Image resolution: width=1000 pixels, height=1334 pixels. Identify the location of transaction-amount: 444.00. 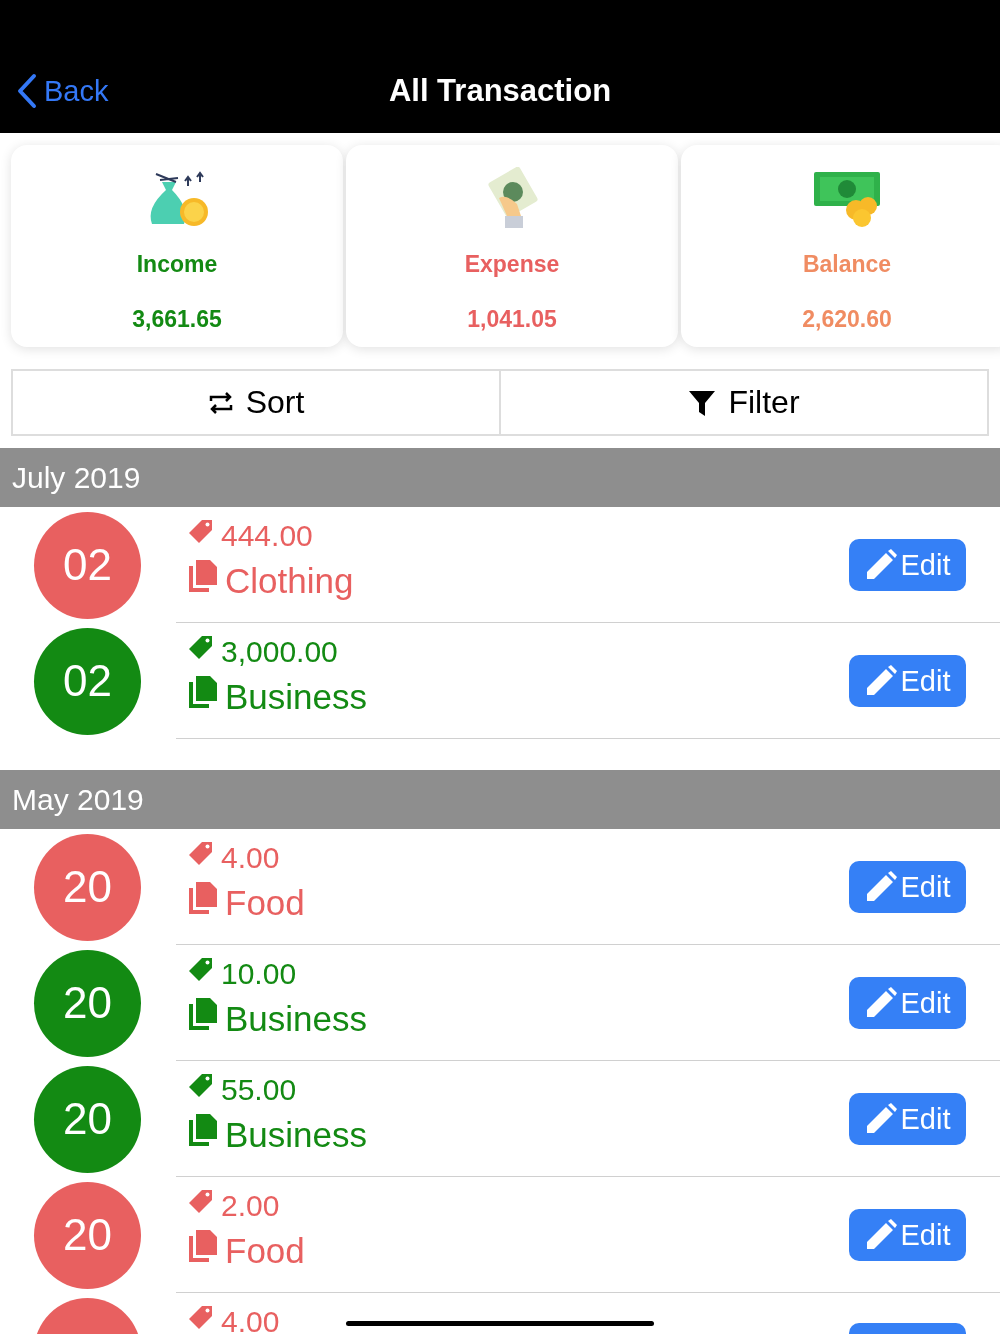
(267, 536).